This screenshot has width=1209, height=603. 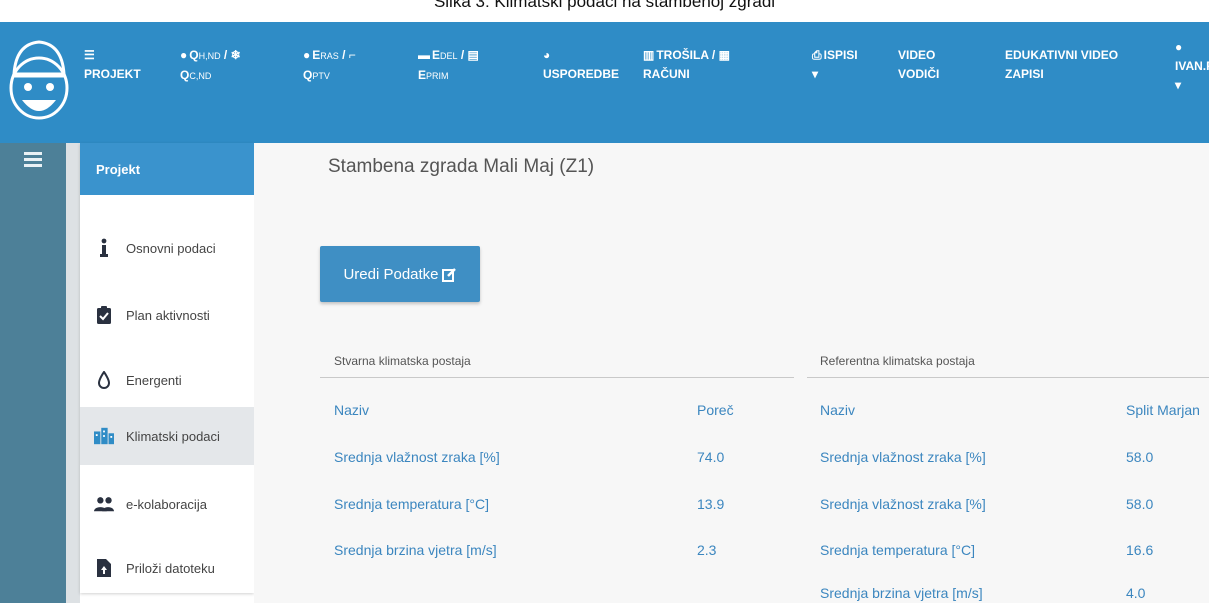 I want to click on nav-ispisi: ⎙ ISPISI ▾, so click(x=835, y=65).